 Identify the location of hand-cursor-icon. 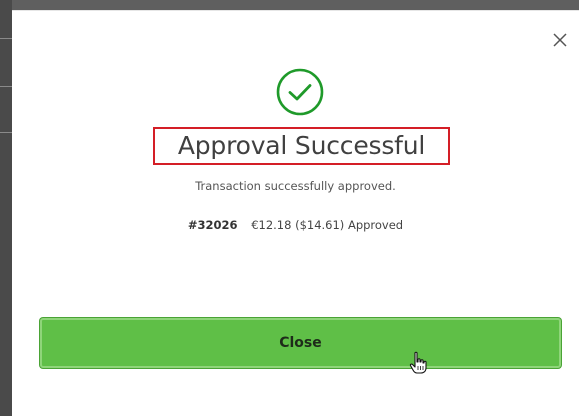
(418, 363).